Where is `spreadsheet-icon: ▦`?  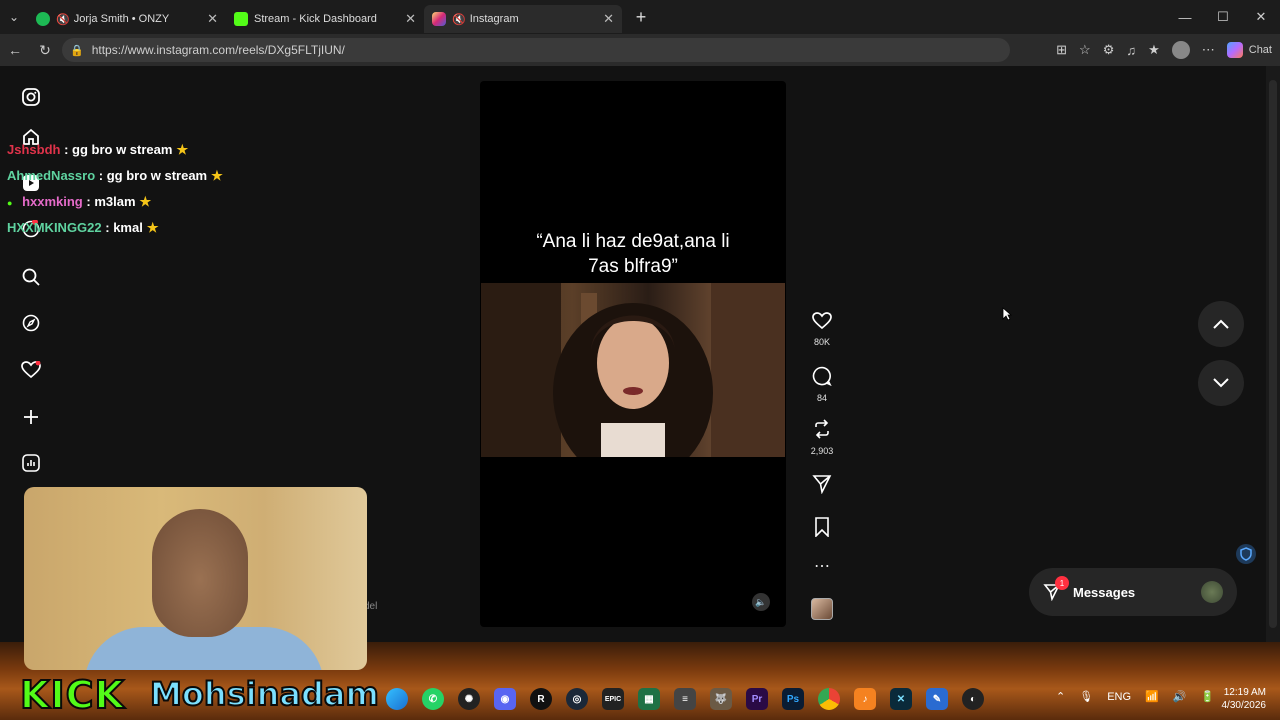 spreadsheet-icon: ▦ is located at coordinates (649, 699).